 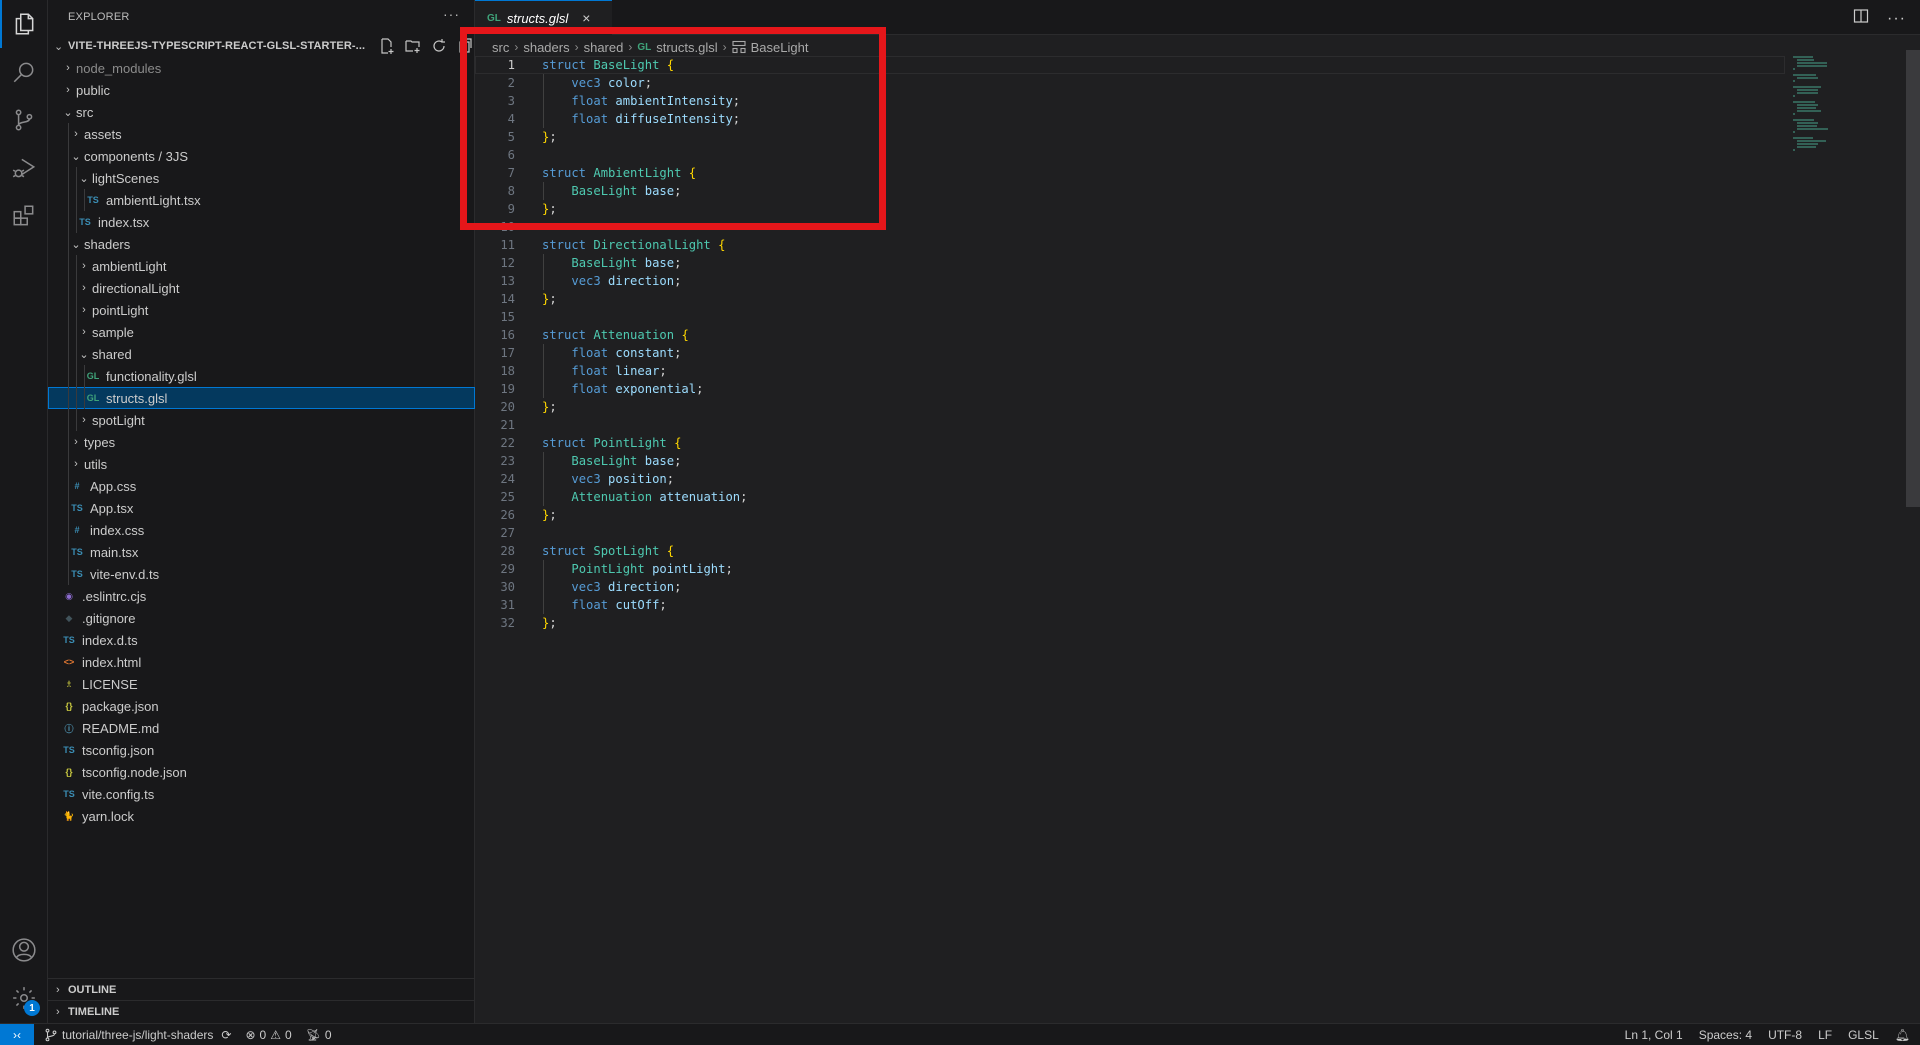 I want to click on activity-search, so click(x=24, y=72).